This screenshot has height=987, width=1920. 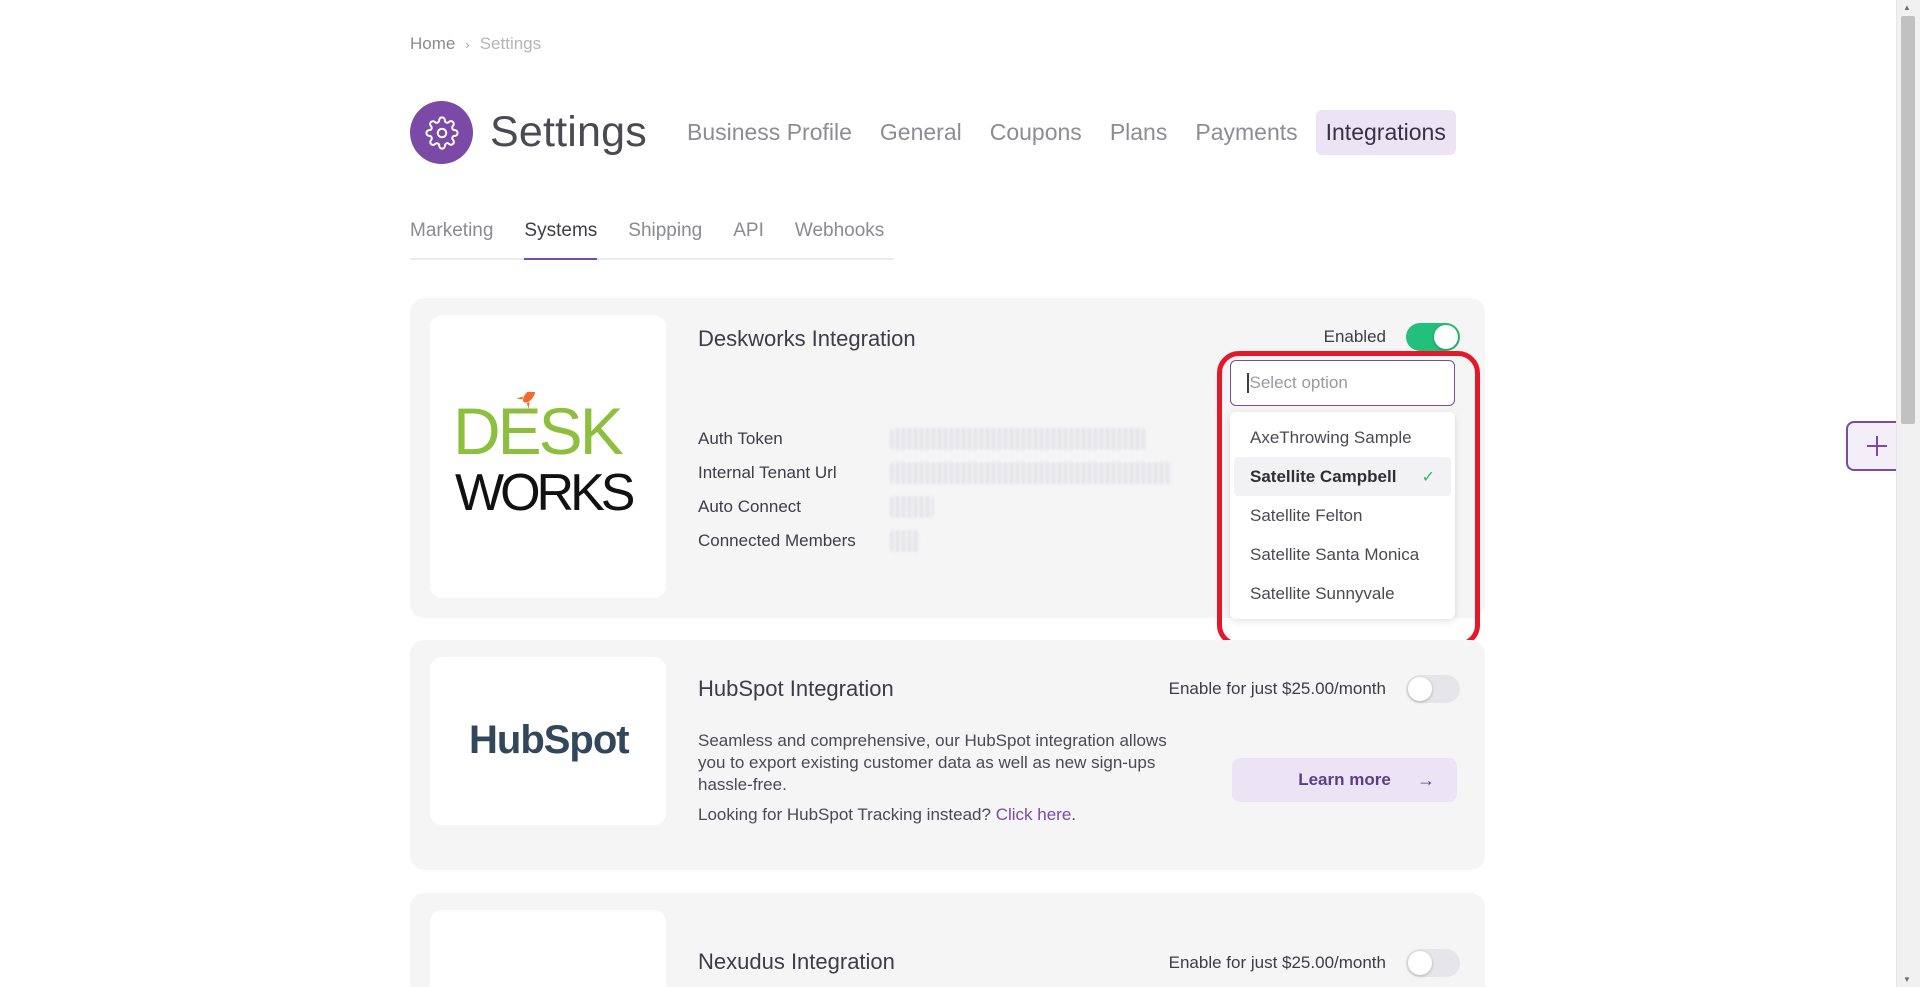 What do you see at coordinates (796, 961) in the screenshot?
I see `nexudus-title: Nexudus Integration` at bounding box center [796, 961].